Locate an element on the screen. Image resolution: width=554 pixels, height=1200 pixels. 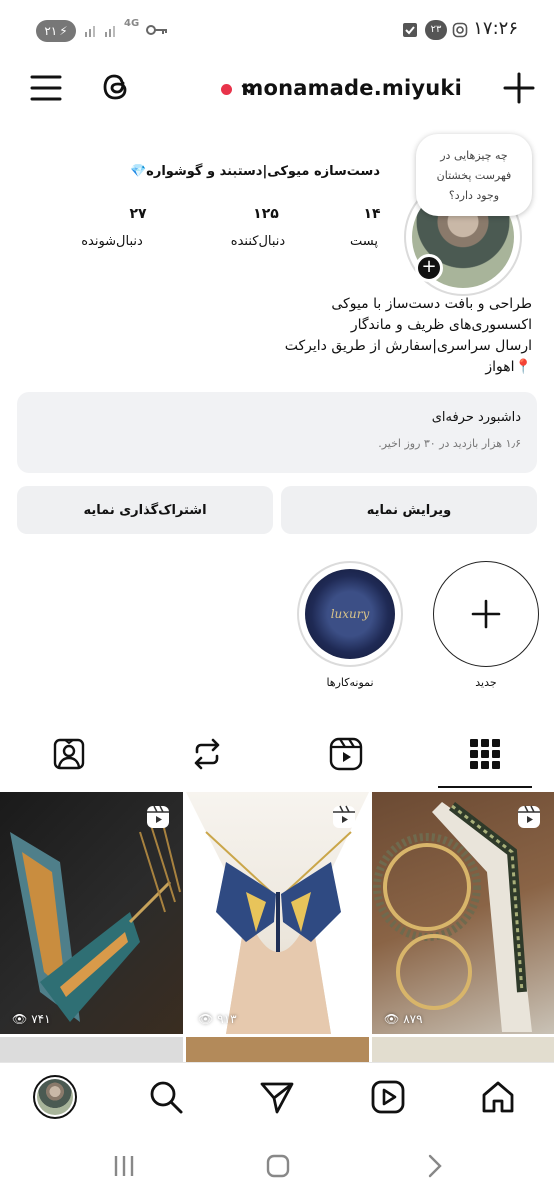
view-count: 👁 ۸۷۹ is located at coordinates (403, 1019).